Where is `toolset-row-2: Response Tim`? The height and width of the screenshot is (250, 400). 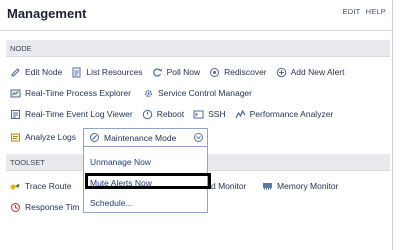 toolset-row-2: Response Tim is located at coordinates (49, 207).